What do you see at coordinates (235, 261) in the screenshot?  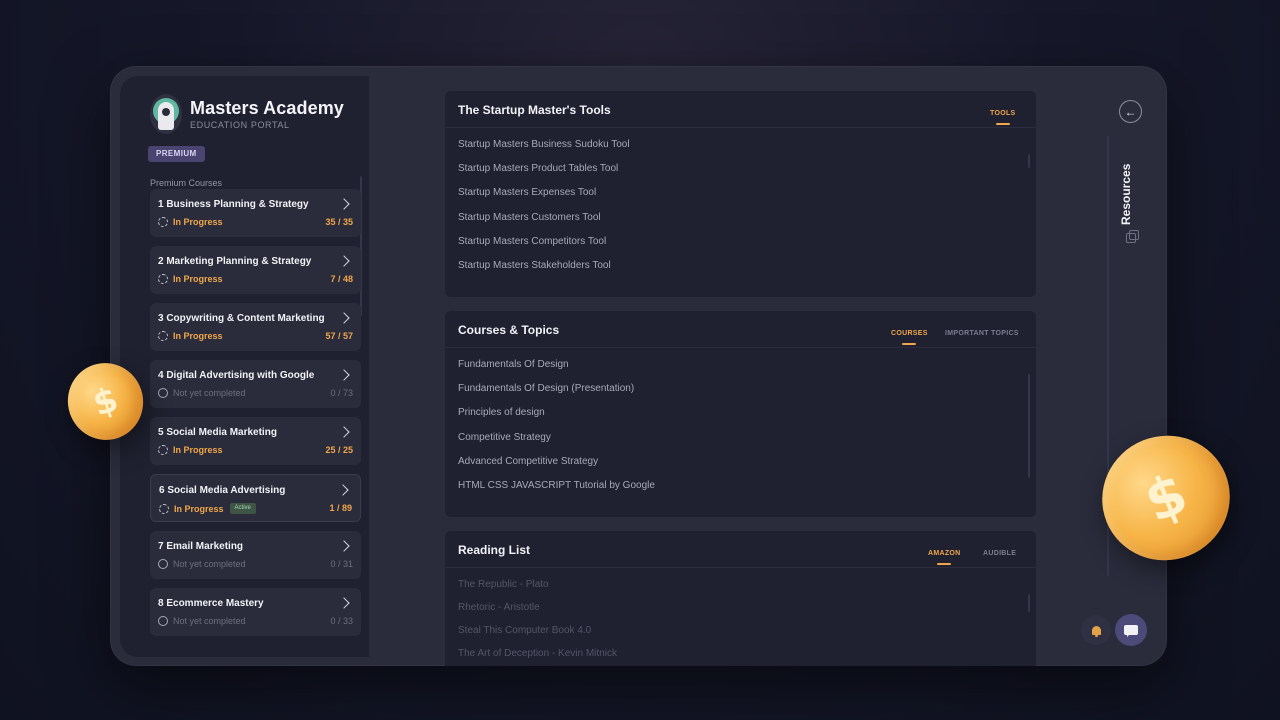 I see `course-title: 2 Marketing Planning & Strategy` at bounding box center [235, 261].